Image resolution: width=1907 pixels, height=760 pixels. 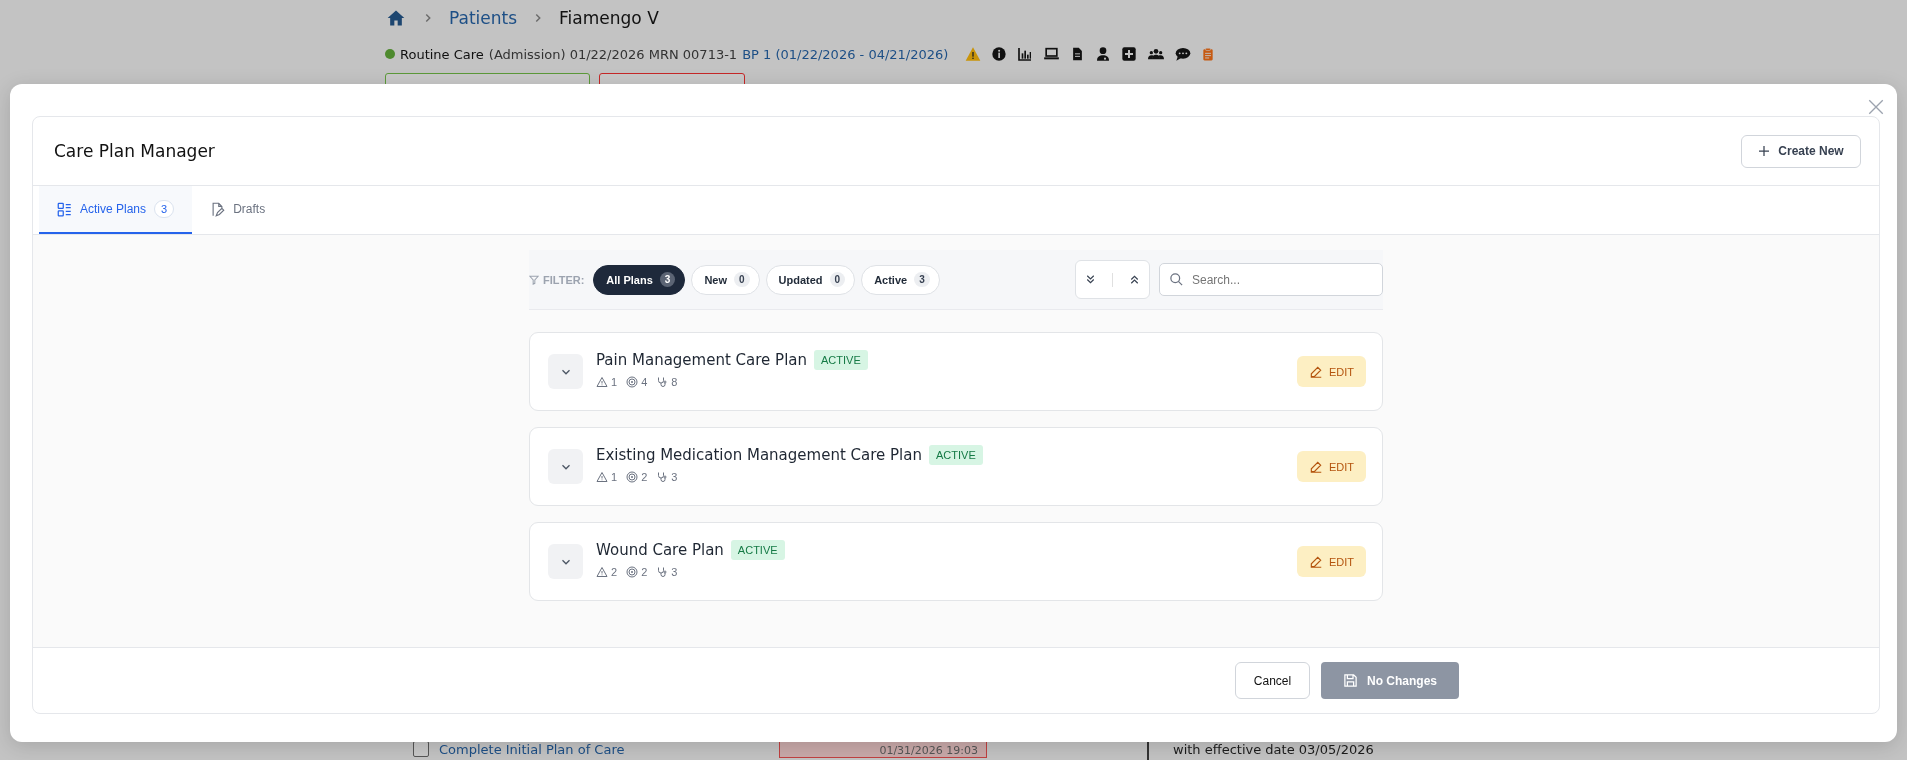 What do you see at coordinates (1156, 54) in the screenshot?
I see `group-icon` at bounding box center [1156, 54].